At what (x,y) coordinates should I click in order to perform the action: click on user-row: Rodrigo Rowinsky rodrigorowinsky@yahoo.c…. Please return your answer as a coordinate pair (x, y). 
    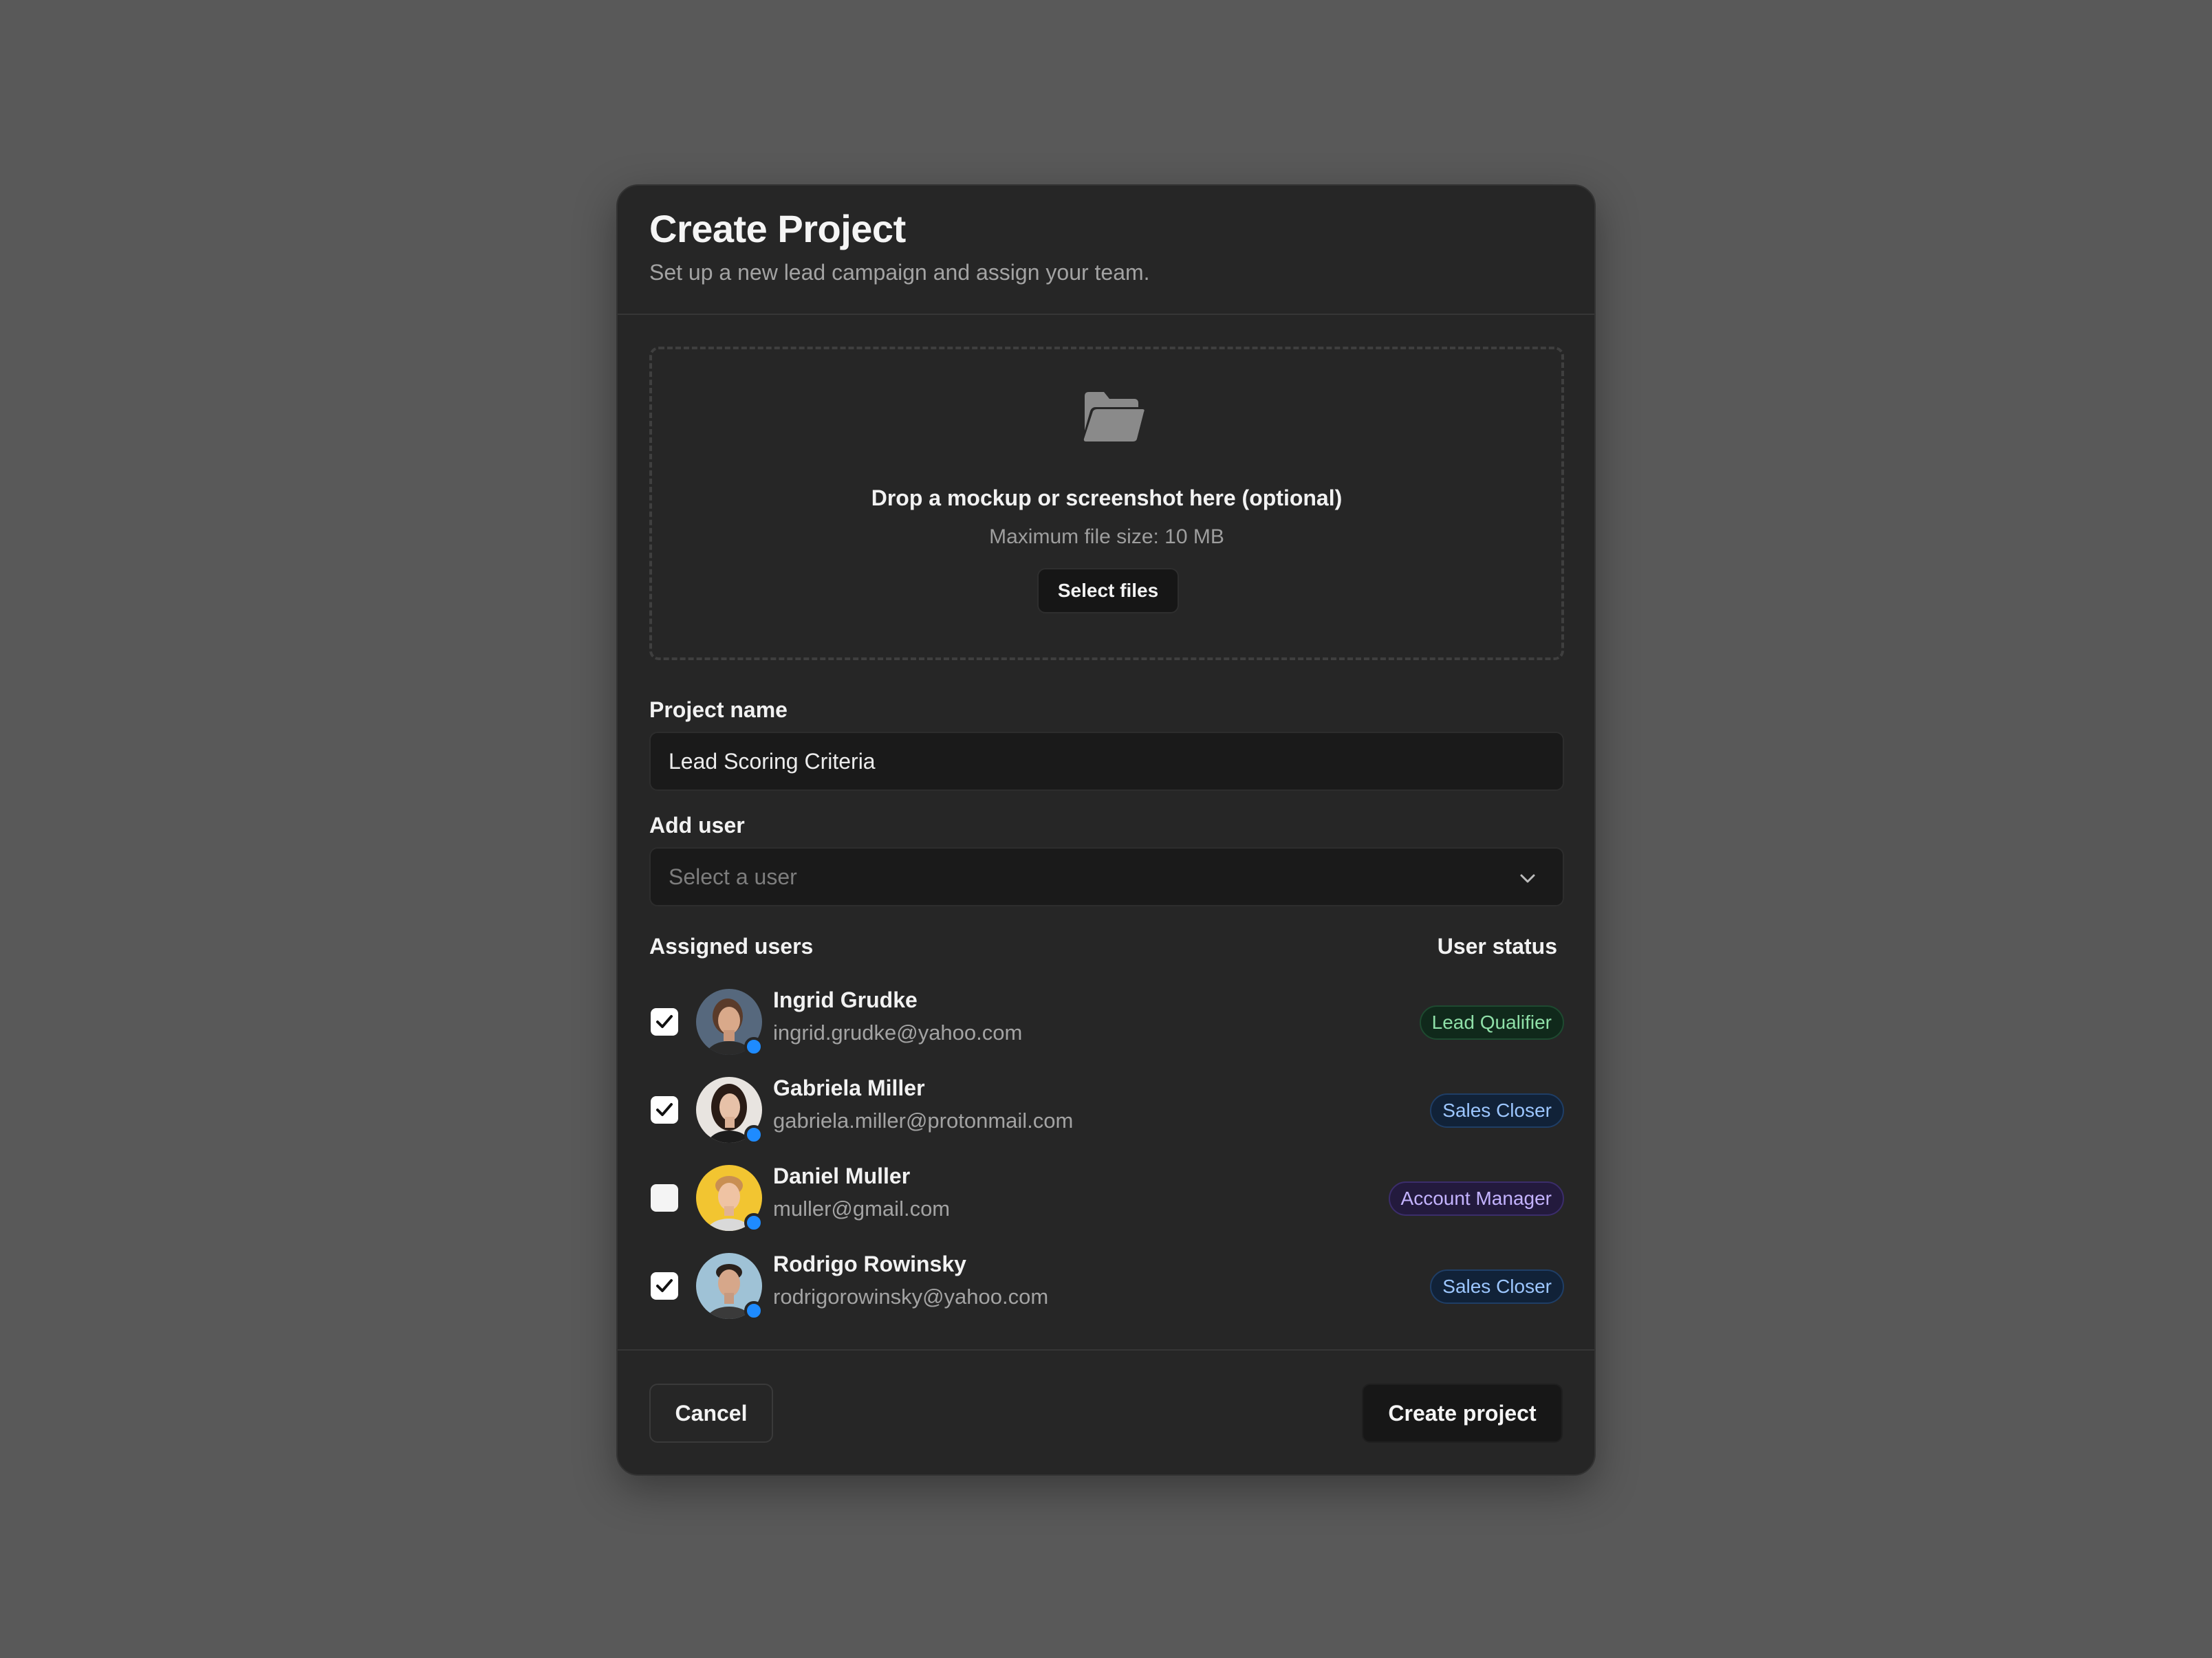
    Looking at the image, I should click on (1106, 1286).